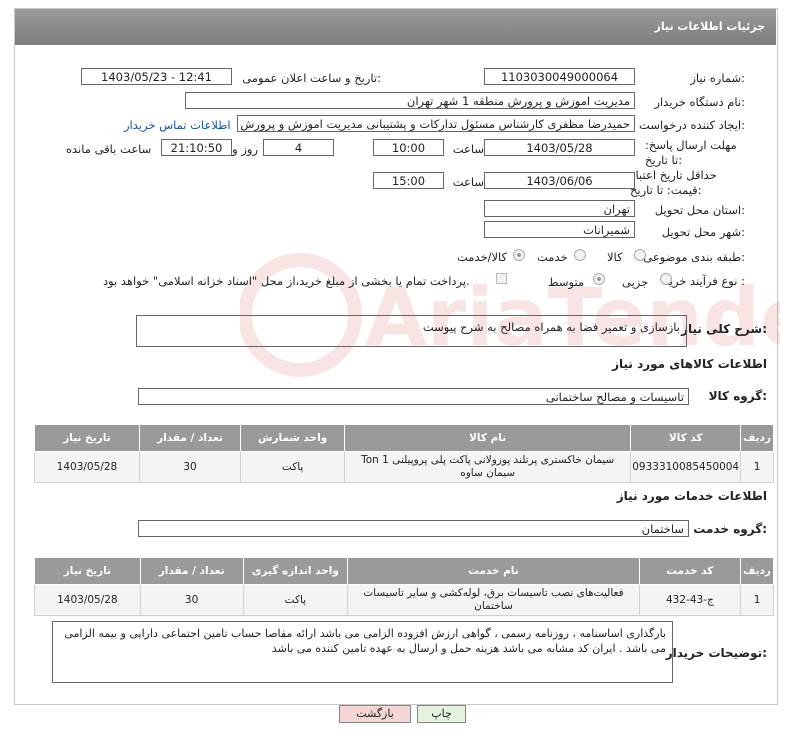 Image resolution: width=789 pixels, height=739 pixels. What do you see at coordinates (87, 467) in the screenshot?
I see `goods-cell-date: 1403/05/28` at bounding box center [87, 467].